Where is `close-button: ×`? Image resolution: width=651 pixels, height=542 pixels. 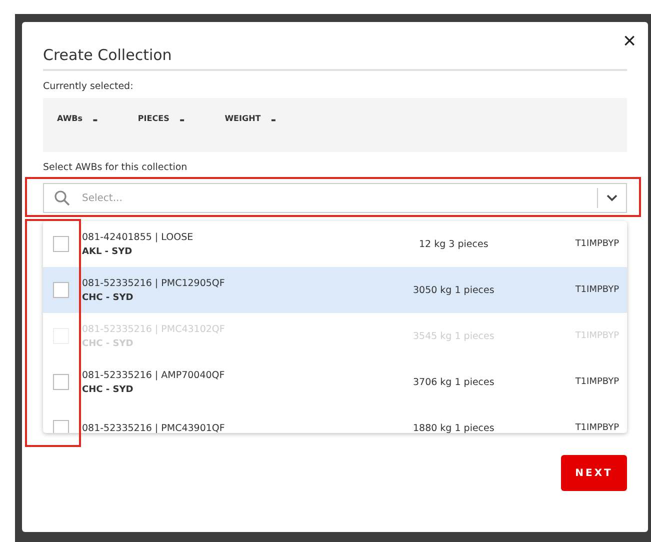
close-button: × is located at coordinates (629, 41).